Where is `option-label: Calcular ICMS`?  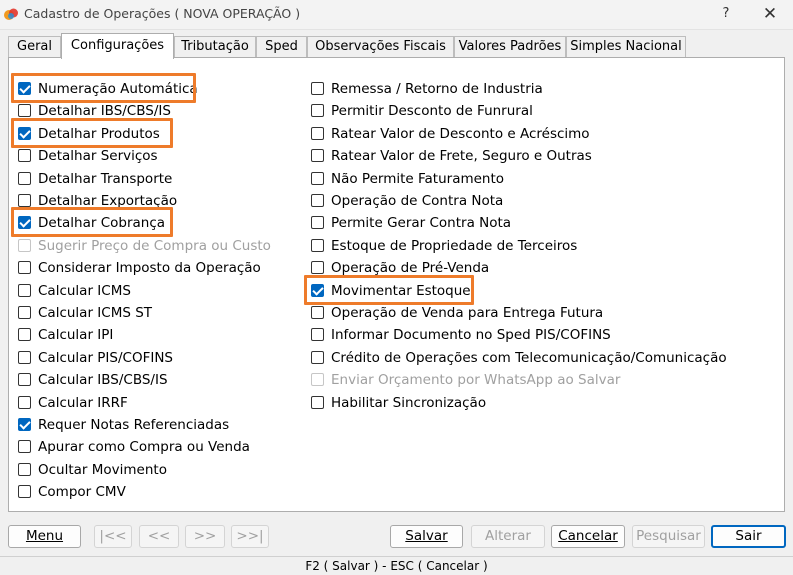 option-label: Calcular ICMS is located at coordinates (84, 291).